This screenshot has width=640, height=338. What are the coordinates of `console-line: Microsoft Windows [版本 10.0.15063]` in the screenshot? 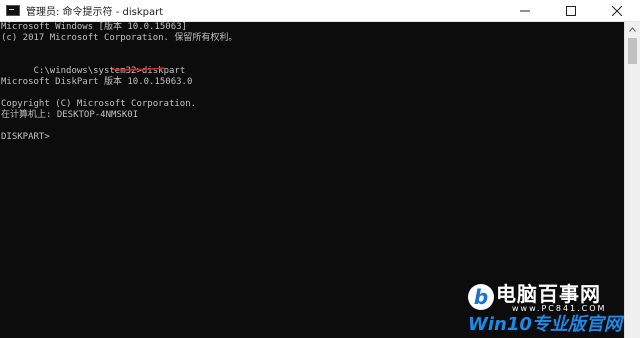 It's located at (94, 27).